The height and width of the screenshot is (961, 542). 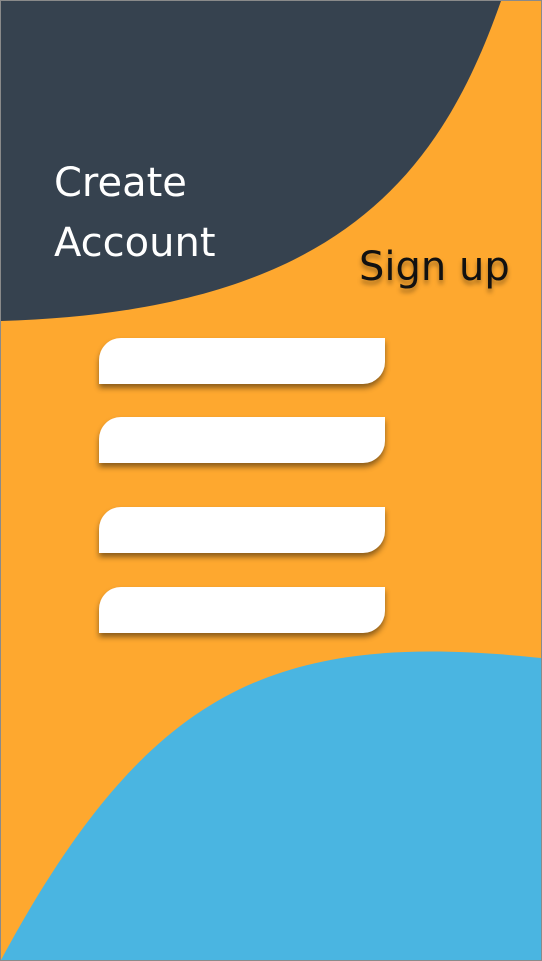 What do you see at coordinates (120, 183) in the screenshot?
I see `title-line-create: Create` at bounding box center [120, 183].